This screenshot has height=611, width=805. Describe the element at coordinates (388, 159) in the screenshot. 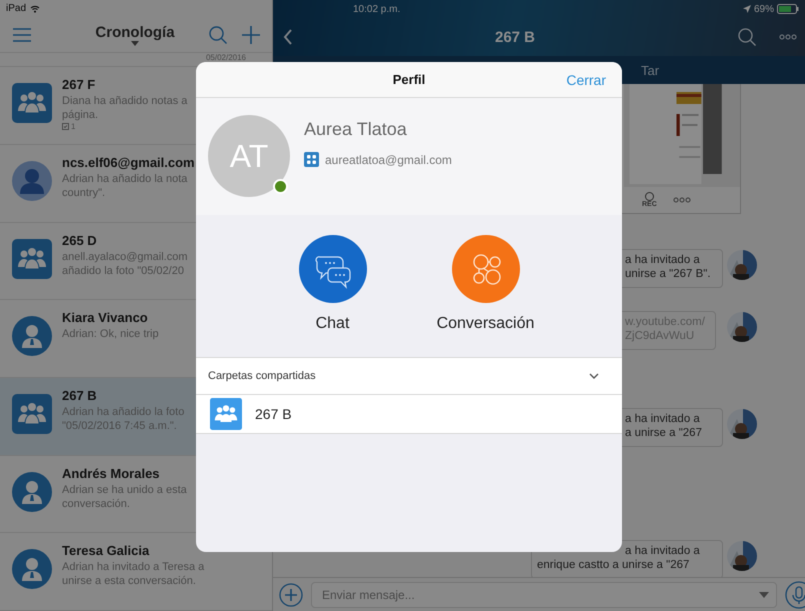

I see `profile-email: aureatlatoa@gmail.com` at that location.